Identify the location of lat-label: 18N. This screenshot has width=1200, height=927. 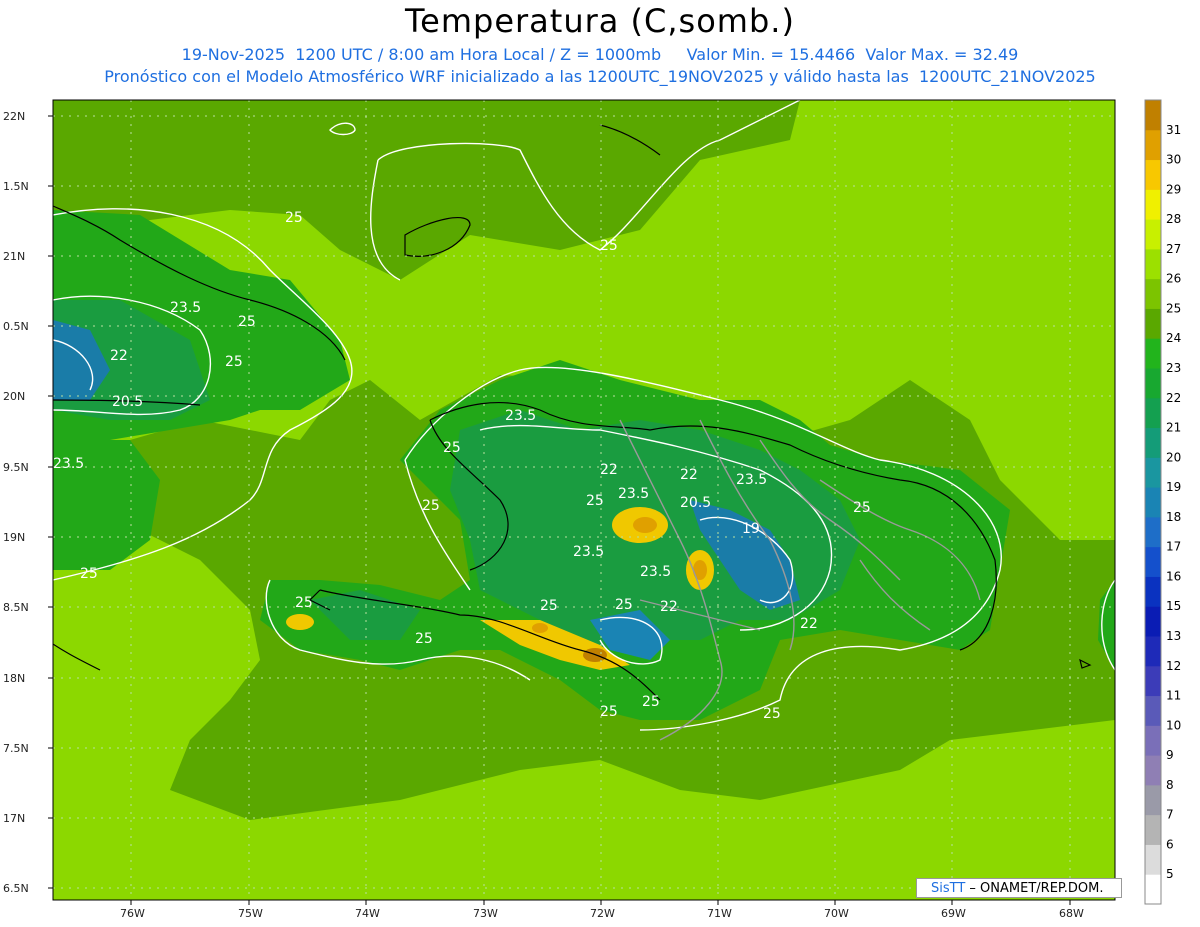
(14, 678).